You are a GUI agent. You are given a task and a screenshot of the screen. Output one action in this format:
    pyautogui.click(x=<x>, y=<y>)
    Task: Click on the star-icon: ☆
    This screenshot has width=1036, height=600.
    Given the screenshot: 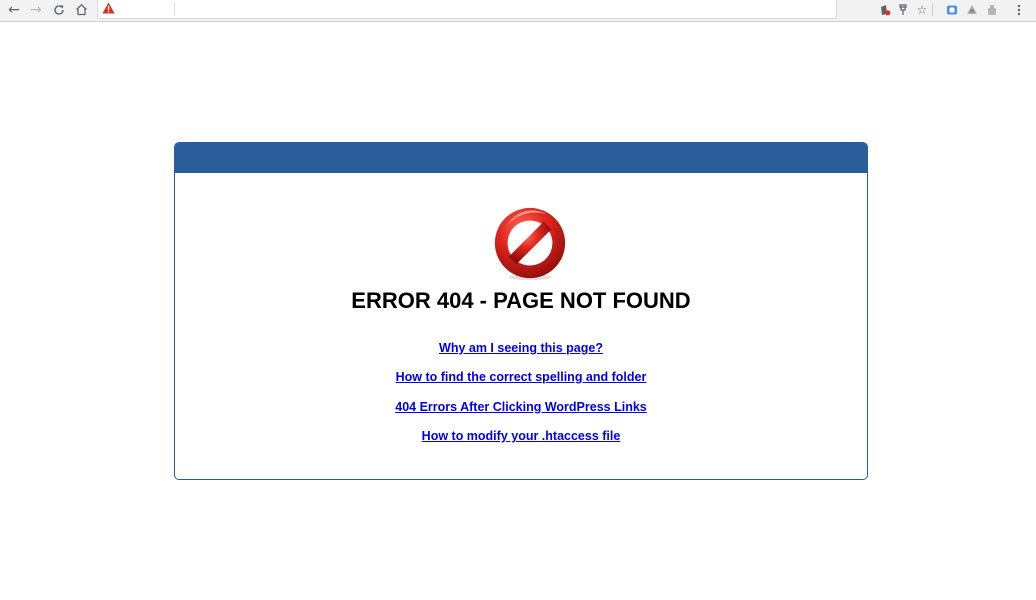 What is the action you would take?
    pyautogui.click(x=922, y=9)
    